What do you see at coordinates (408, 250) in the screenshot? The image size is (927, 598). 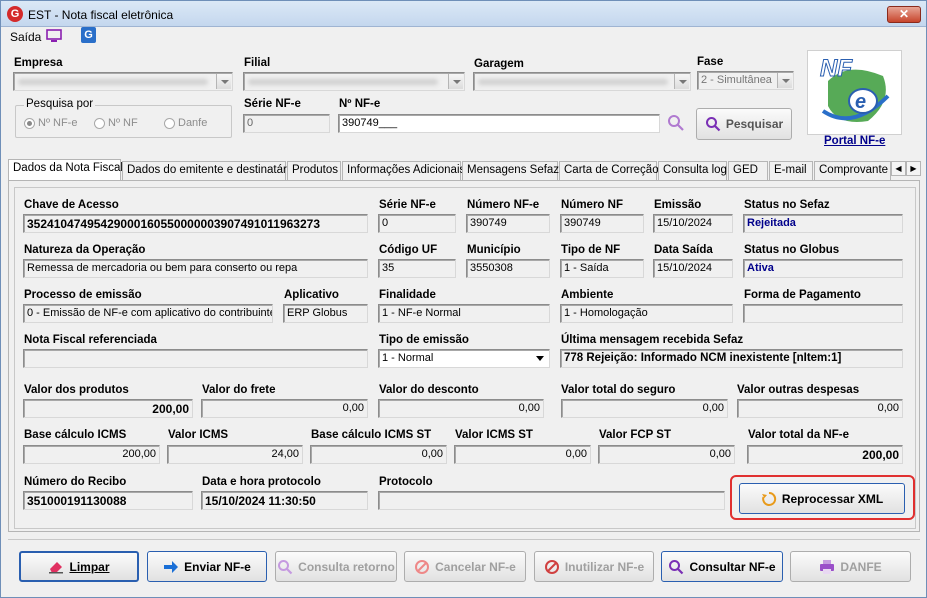 I see `codigo-uf-label: Código UF` at bounding box center [408, 250].